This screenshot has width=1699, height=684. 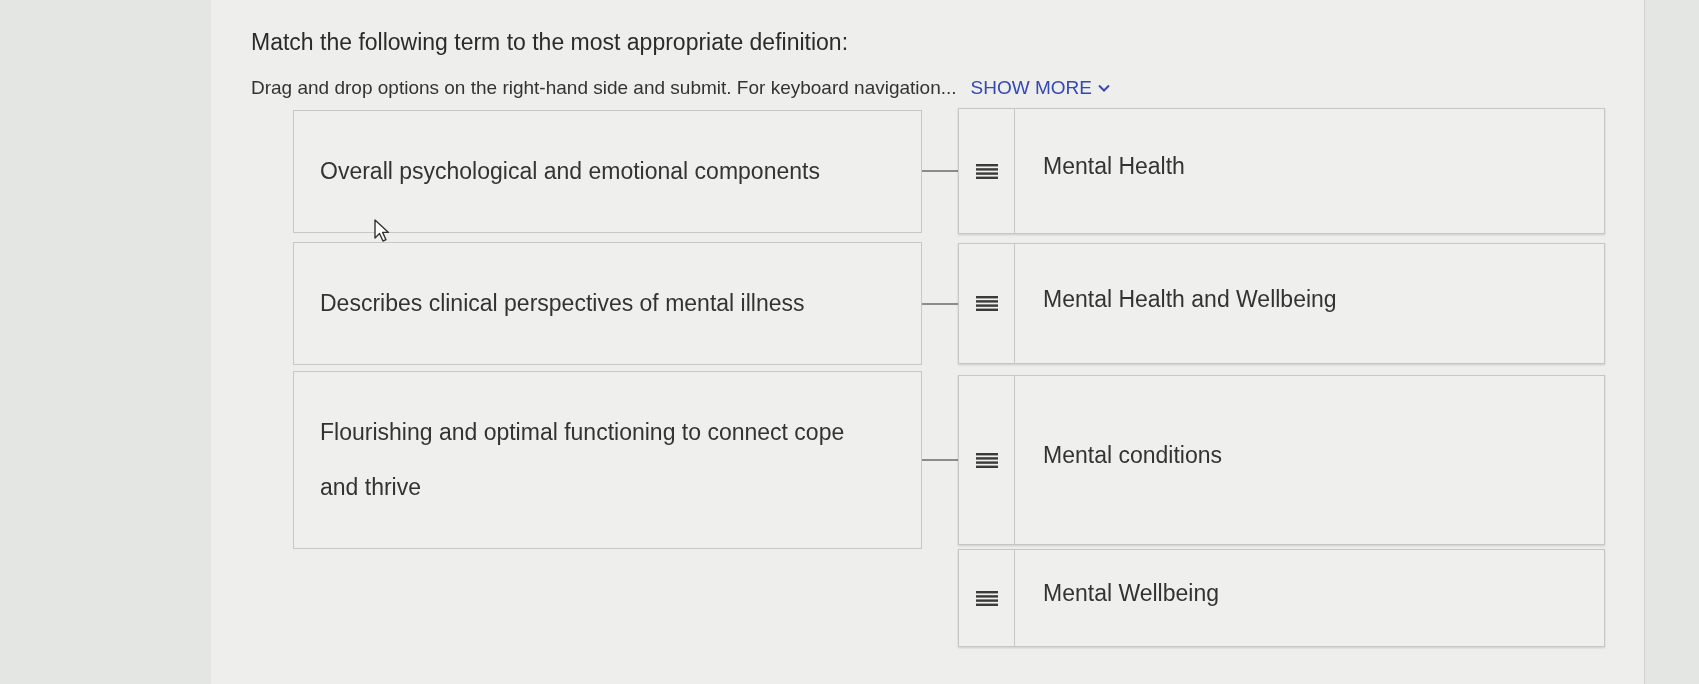 I want to click on option-label: Mental Health and Wellbeing, so click(x=1190, y=298).